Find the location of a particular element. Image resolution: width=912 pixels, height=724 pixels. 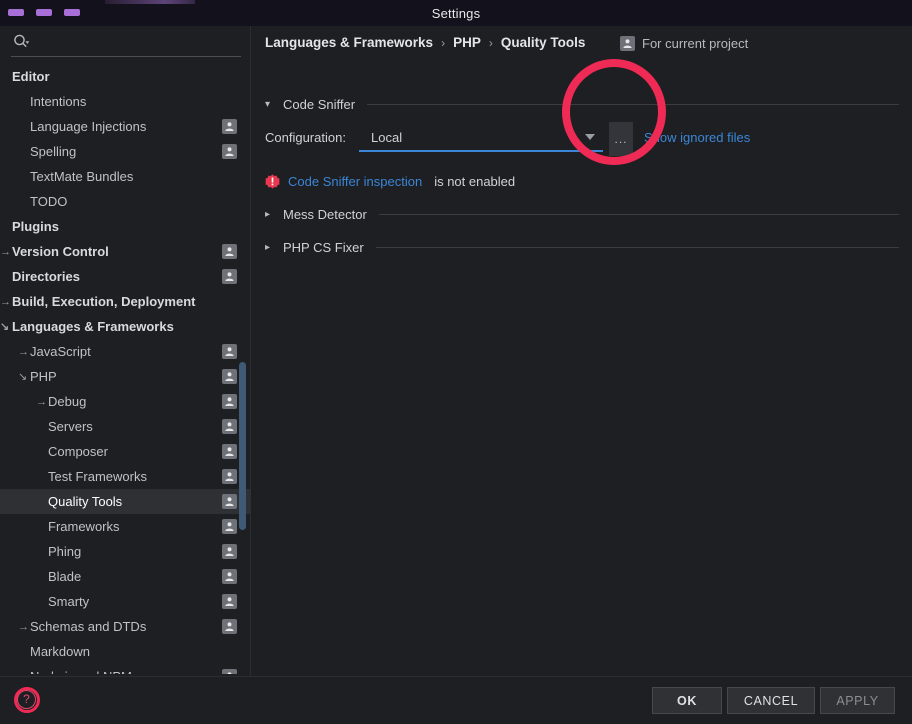

sidebar-item-label: Build, Execution, Deployment is located at coordinates (104, 301).